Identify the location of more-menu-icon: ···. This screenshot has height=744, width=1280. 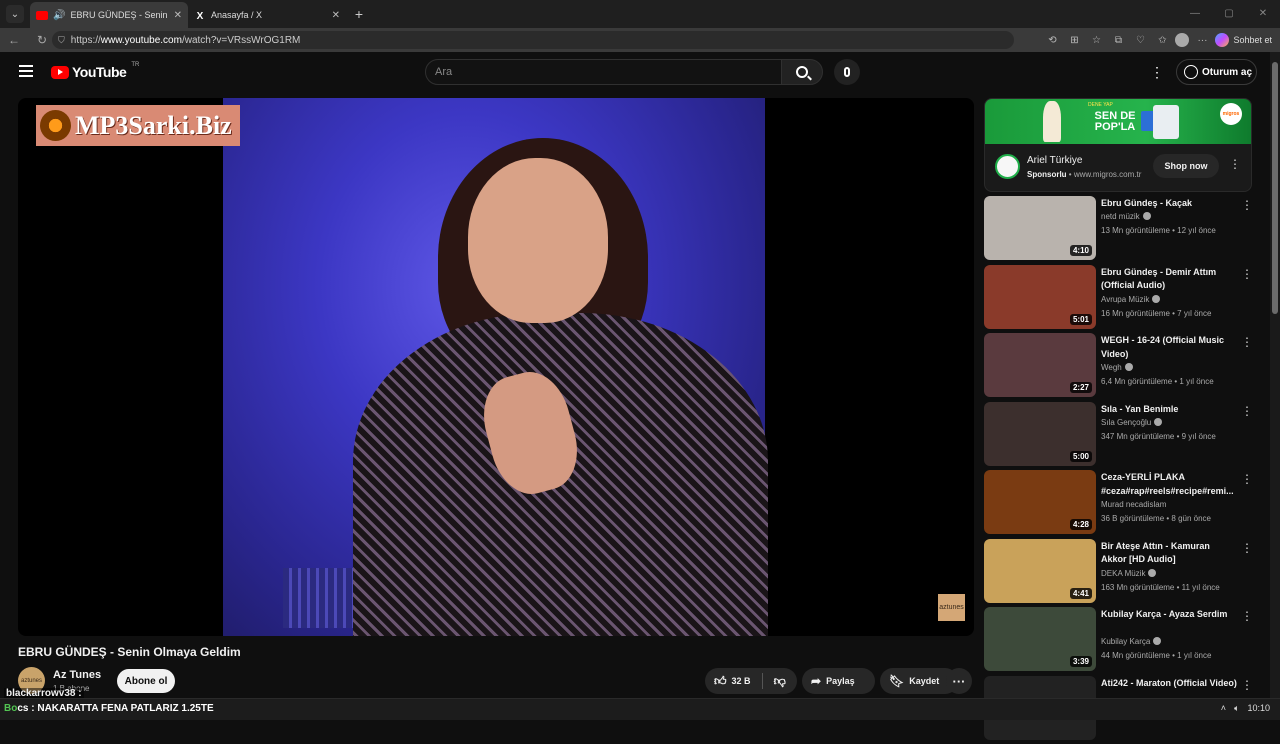
(1202, 40).